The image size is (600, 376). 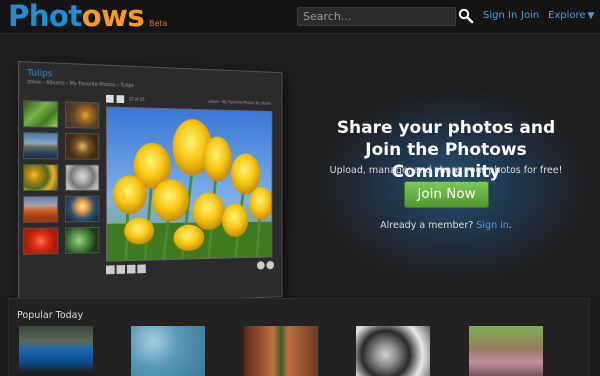 What do you see at coordinates (41, 241) in the screenshot?
I see `thumbnail-red-flower` at bounding box center [41, 241].